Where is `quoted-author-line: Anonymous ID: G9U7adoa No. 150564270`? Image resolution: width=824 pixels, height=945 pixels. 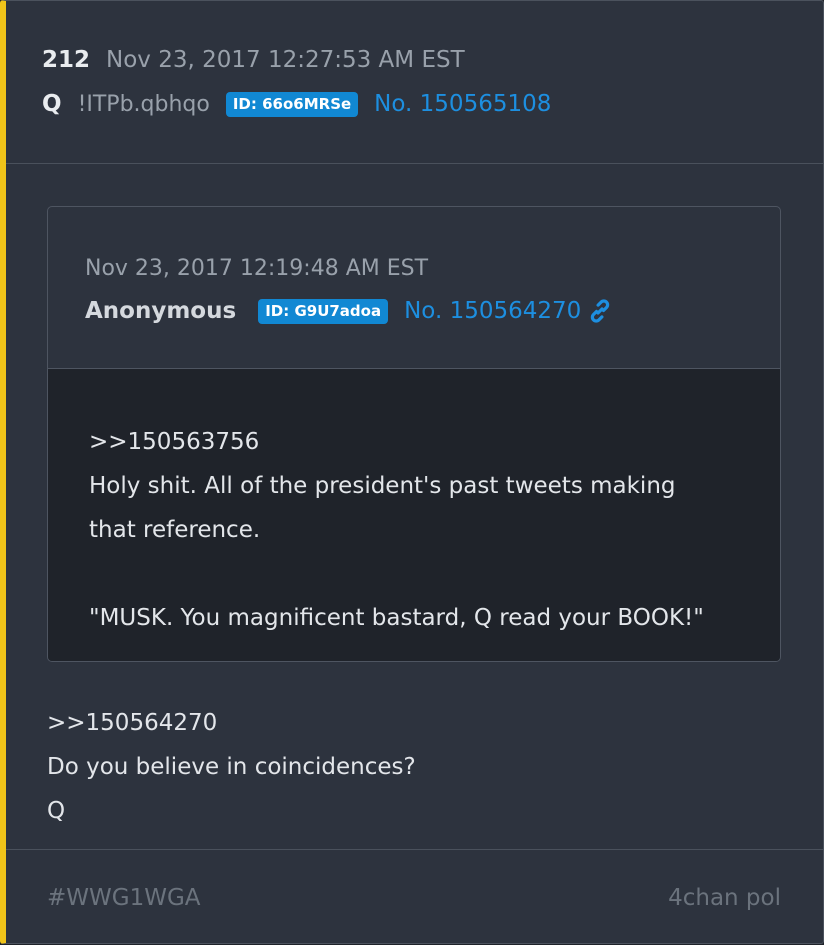
quoted-author-line: Anonymous ID: G9U7adoa No. 150564270 is located at coordinates (349, 311).